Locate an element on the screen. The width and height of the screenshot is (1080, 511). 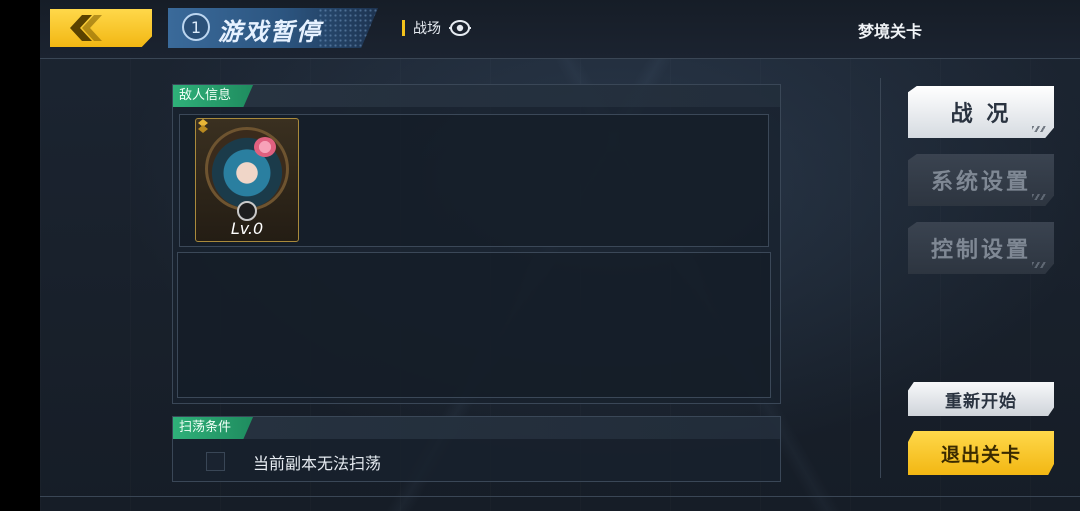
system-settings-button: 系统设置 is located at coordinates (981, 180).